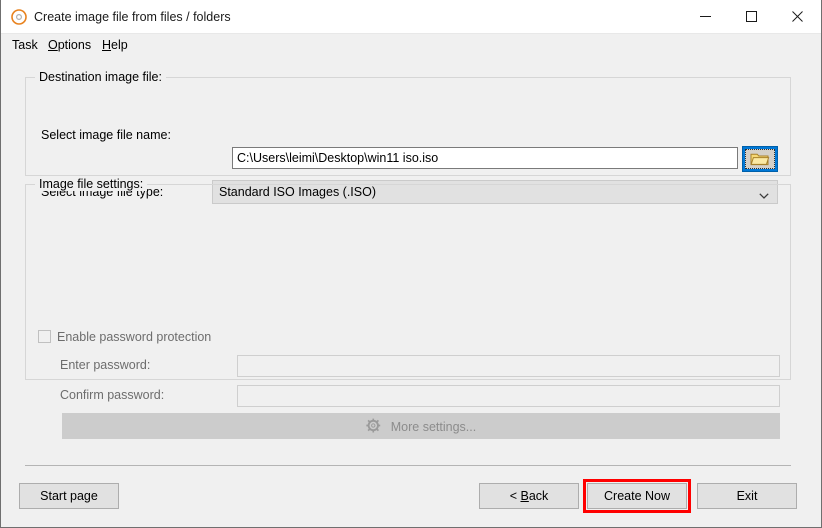 Image resolution: width=822 pixels, height=528 pixels. I want to click on footer-divider, so click(408, 465).